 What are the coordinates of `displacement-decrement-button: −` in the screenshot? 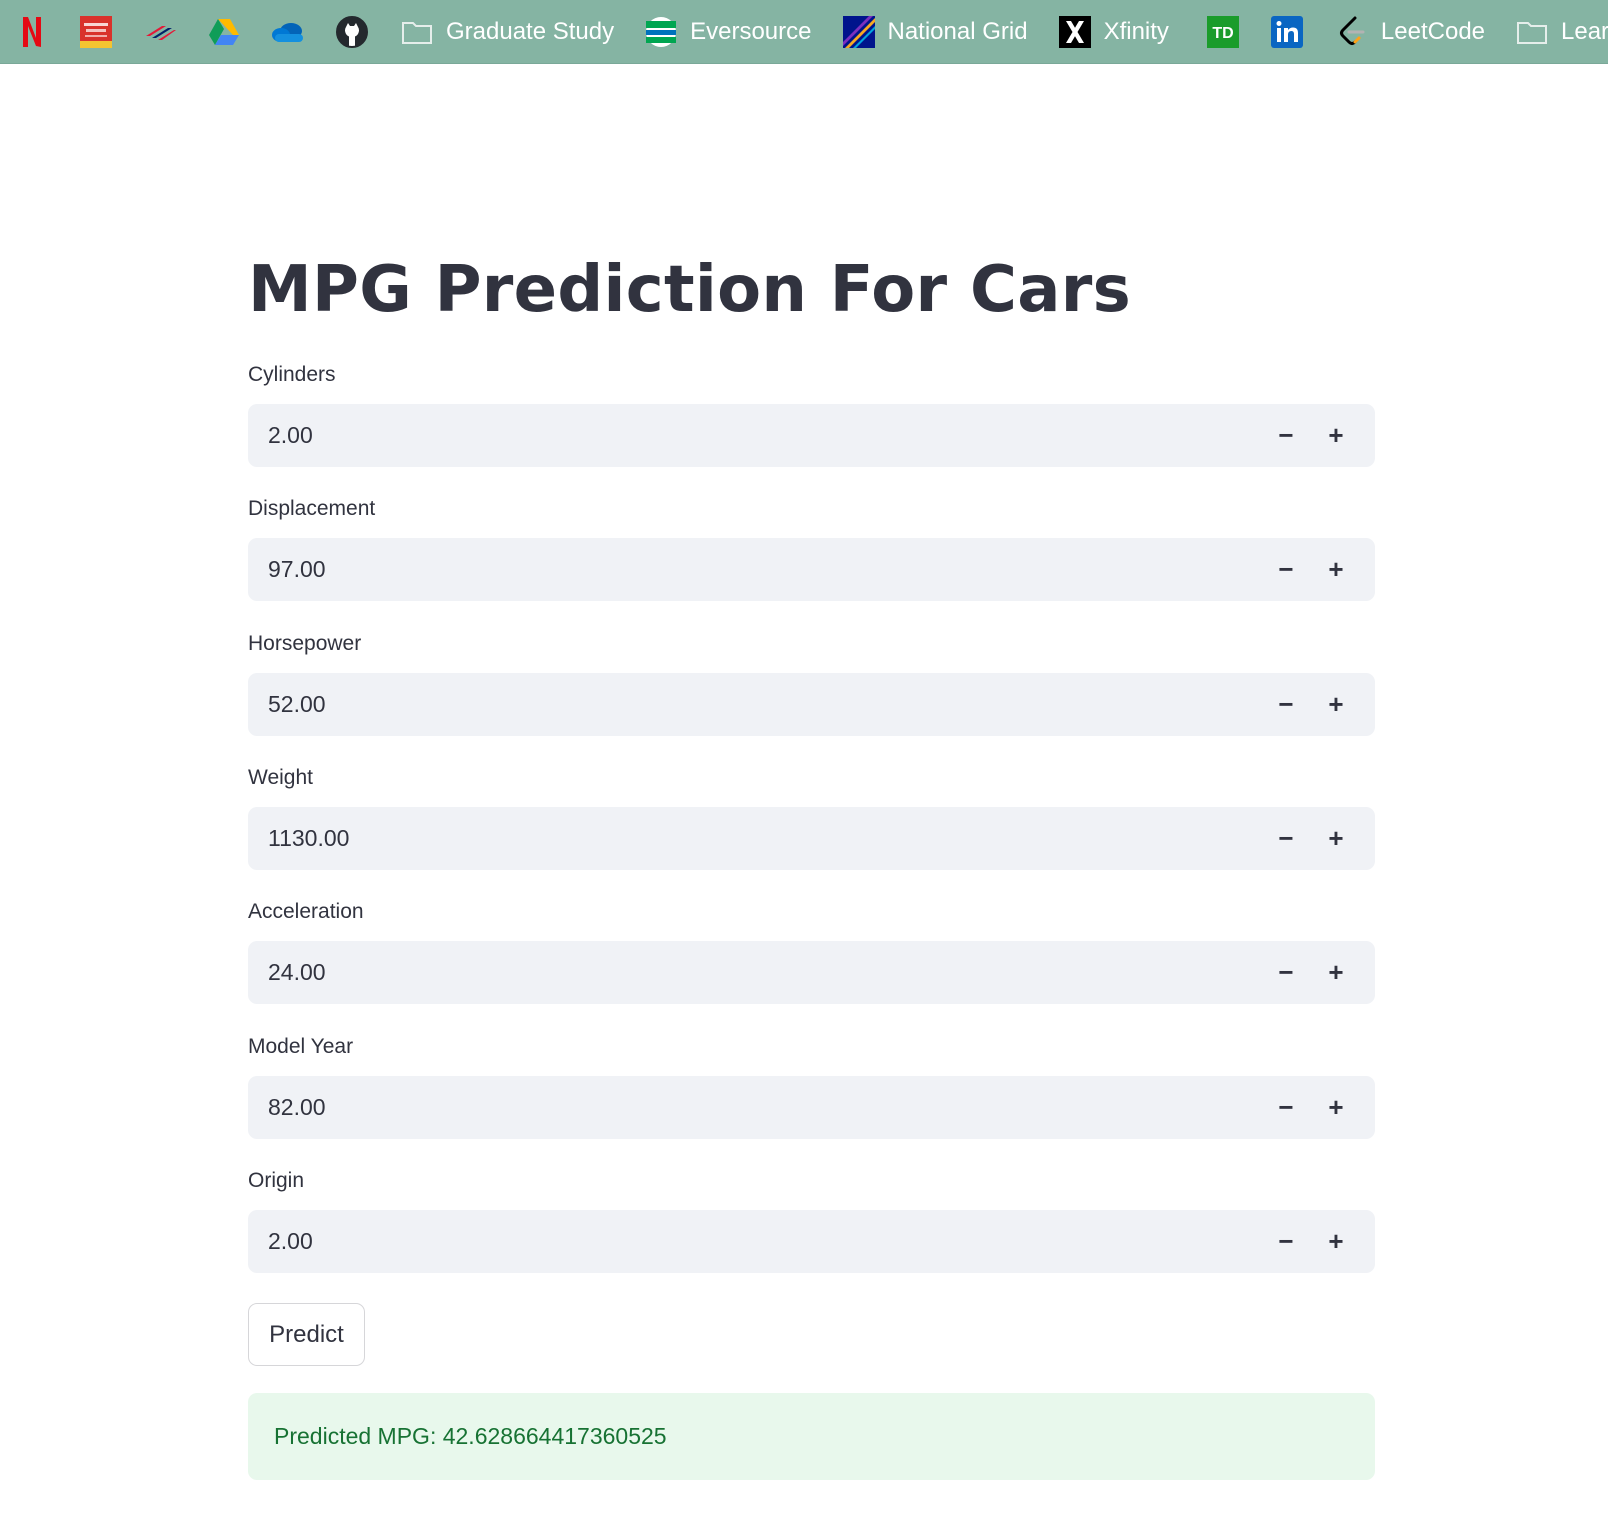 It's located at (1286, 569).